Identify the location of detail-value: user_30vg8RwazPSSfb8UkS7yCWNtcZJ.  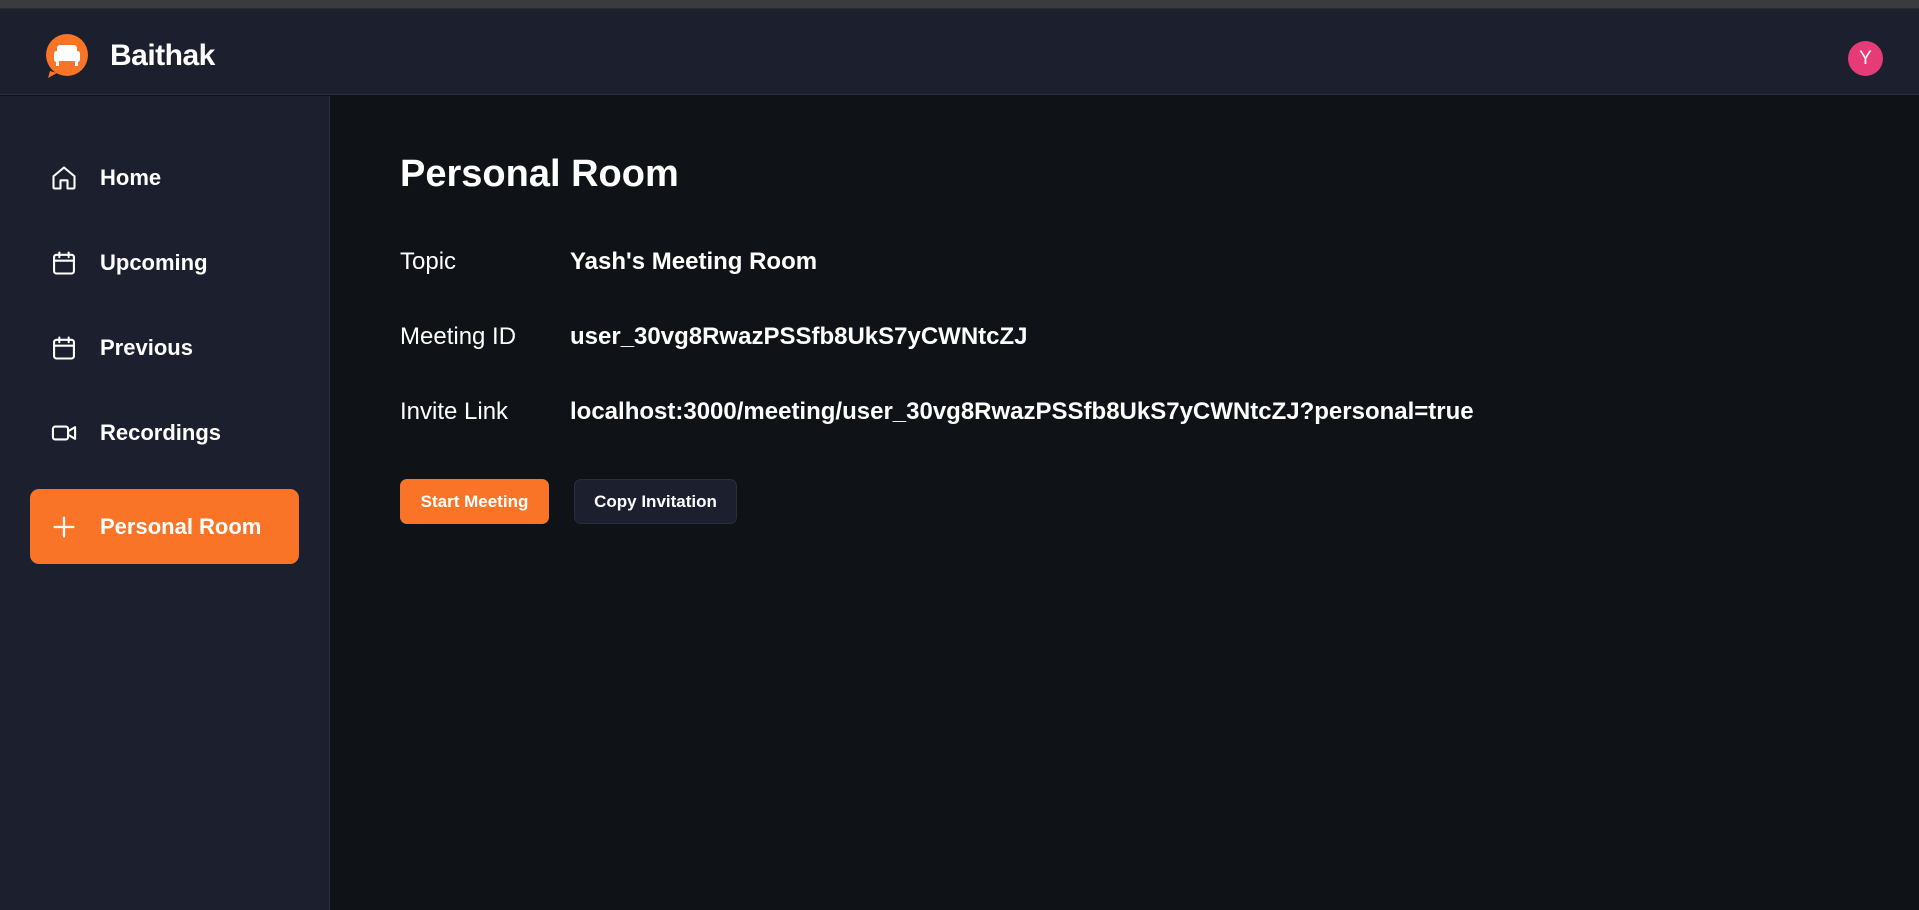
(799, 336).